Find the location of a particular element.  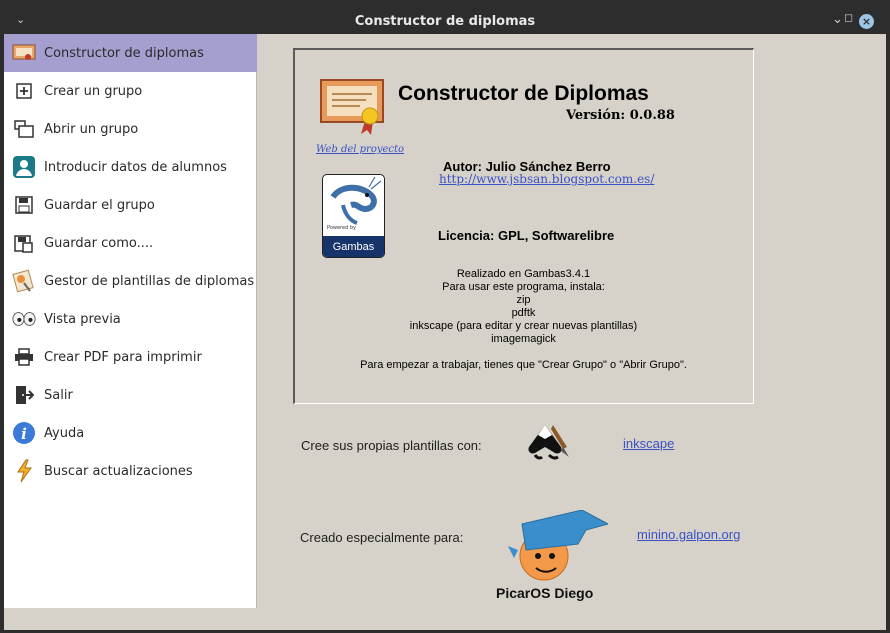

save-as-icon is located at coordinates (24, 243).